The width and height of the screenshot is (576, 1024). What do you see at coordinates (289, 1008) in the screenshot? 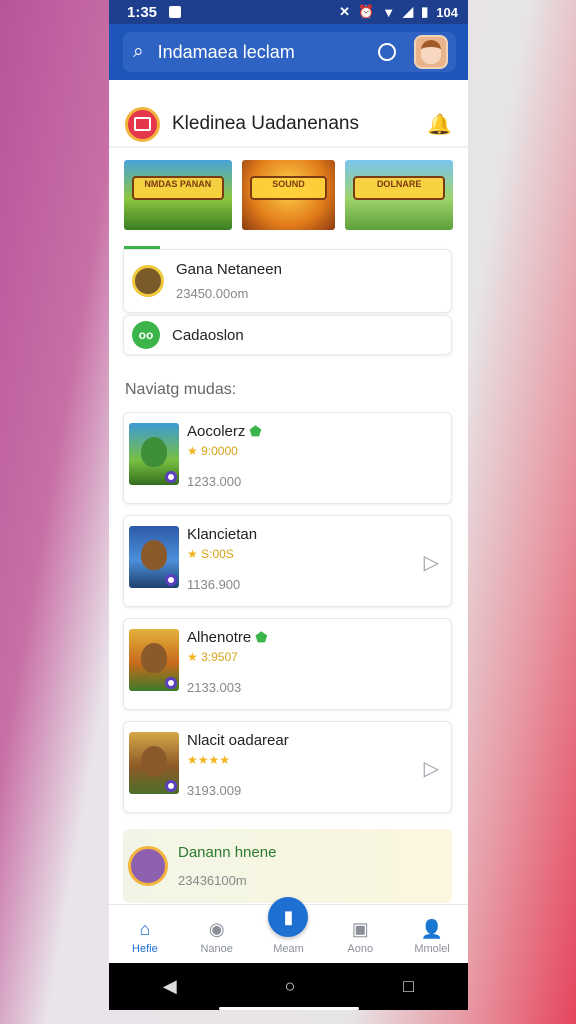
I see `home-indicator` at bounding box center [289, 1008].